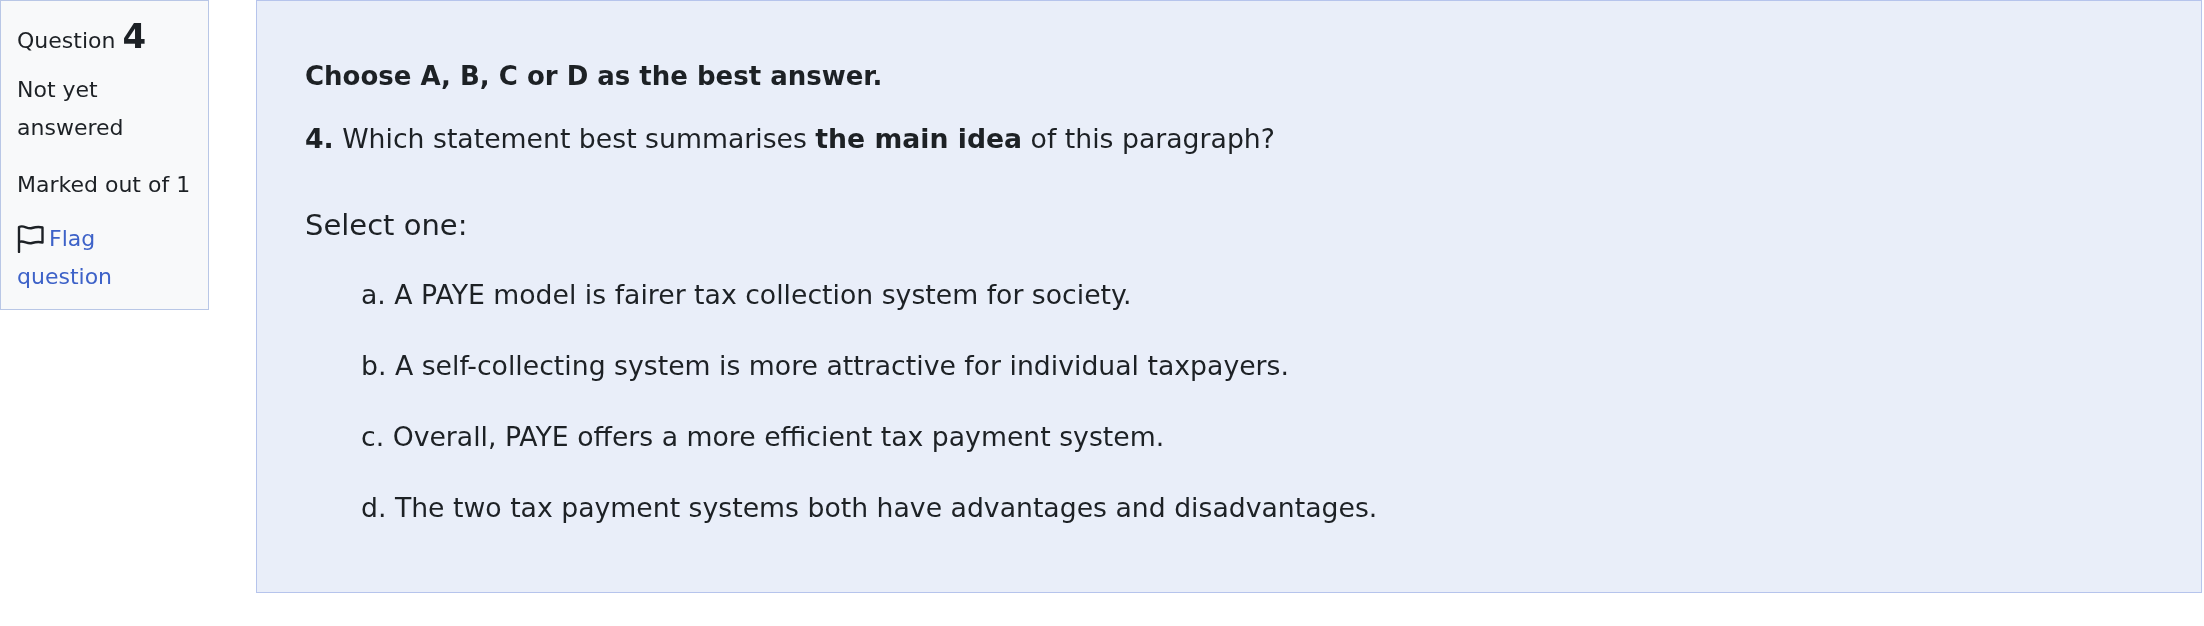  I want to click on answer-option: c. Overall, PAYE offers a more efficient tax payment system., so click(763, 436).